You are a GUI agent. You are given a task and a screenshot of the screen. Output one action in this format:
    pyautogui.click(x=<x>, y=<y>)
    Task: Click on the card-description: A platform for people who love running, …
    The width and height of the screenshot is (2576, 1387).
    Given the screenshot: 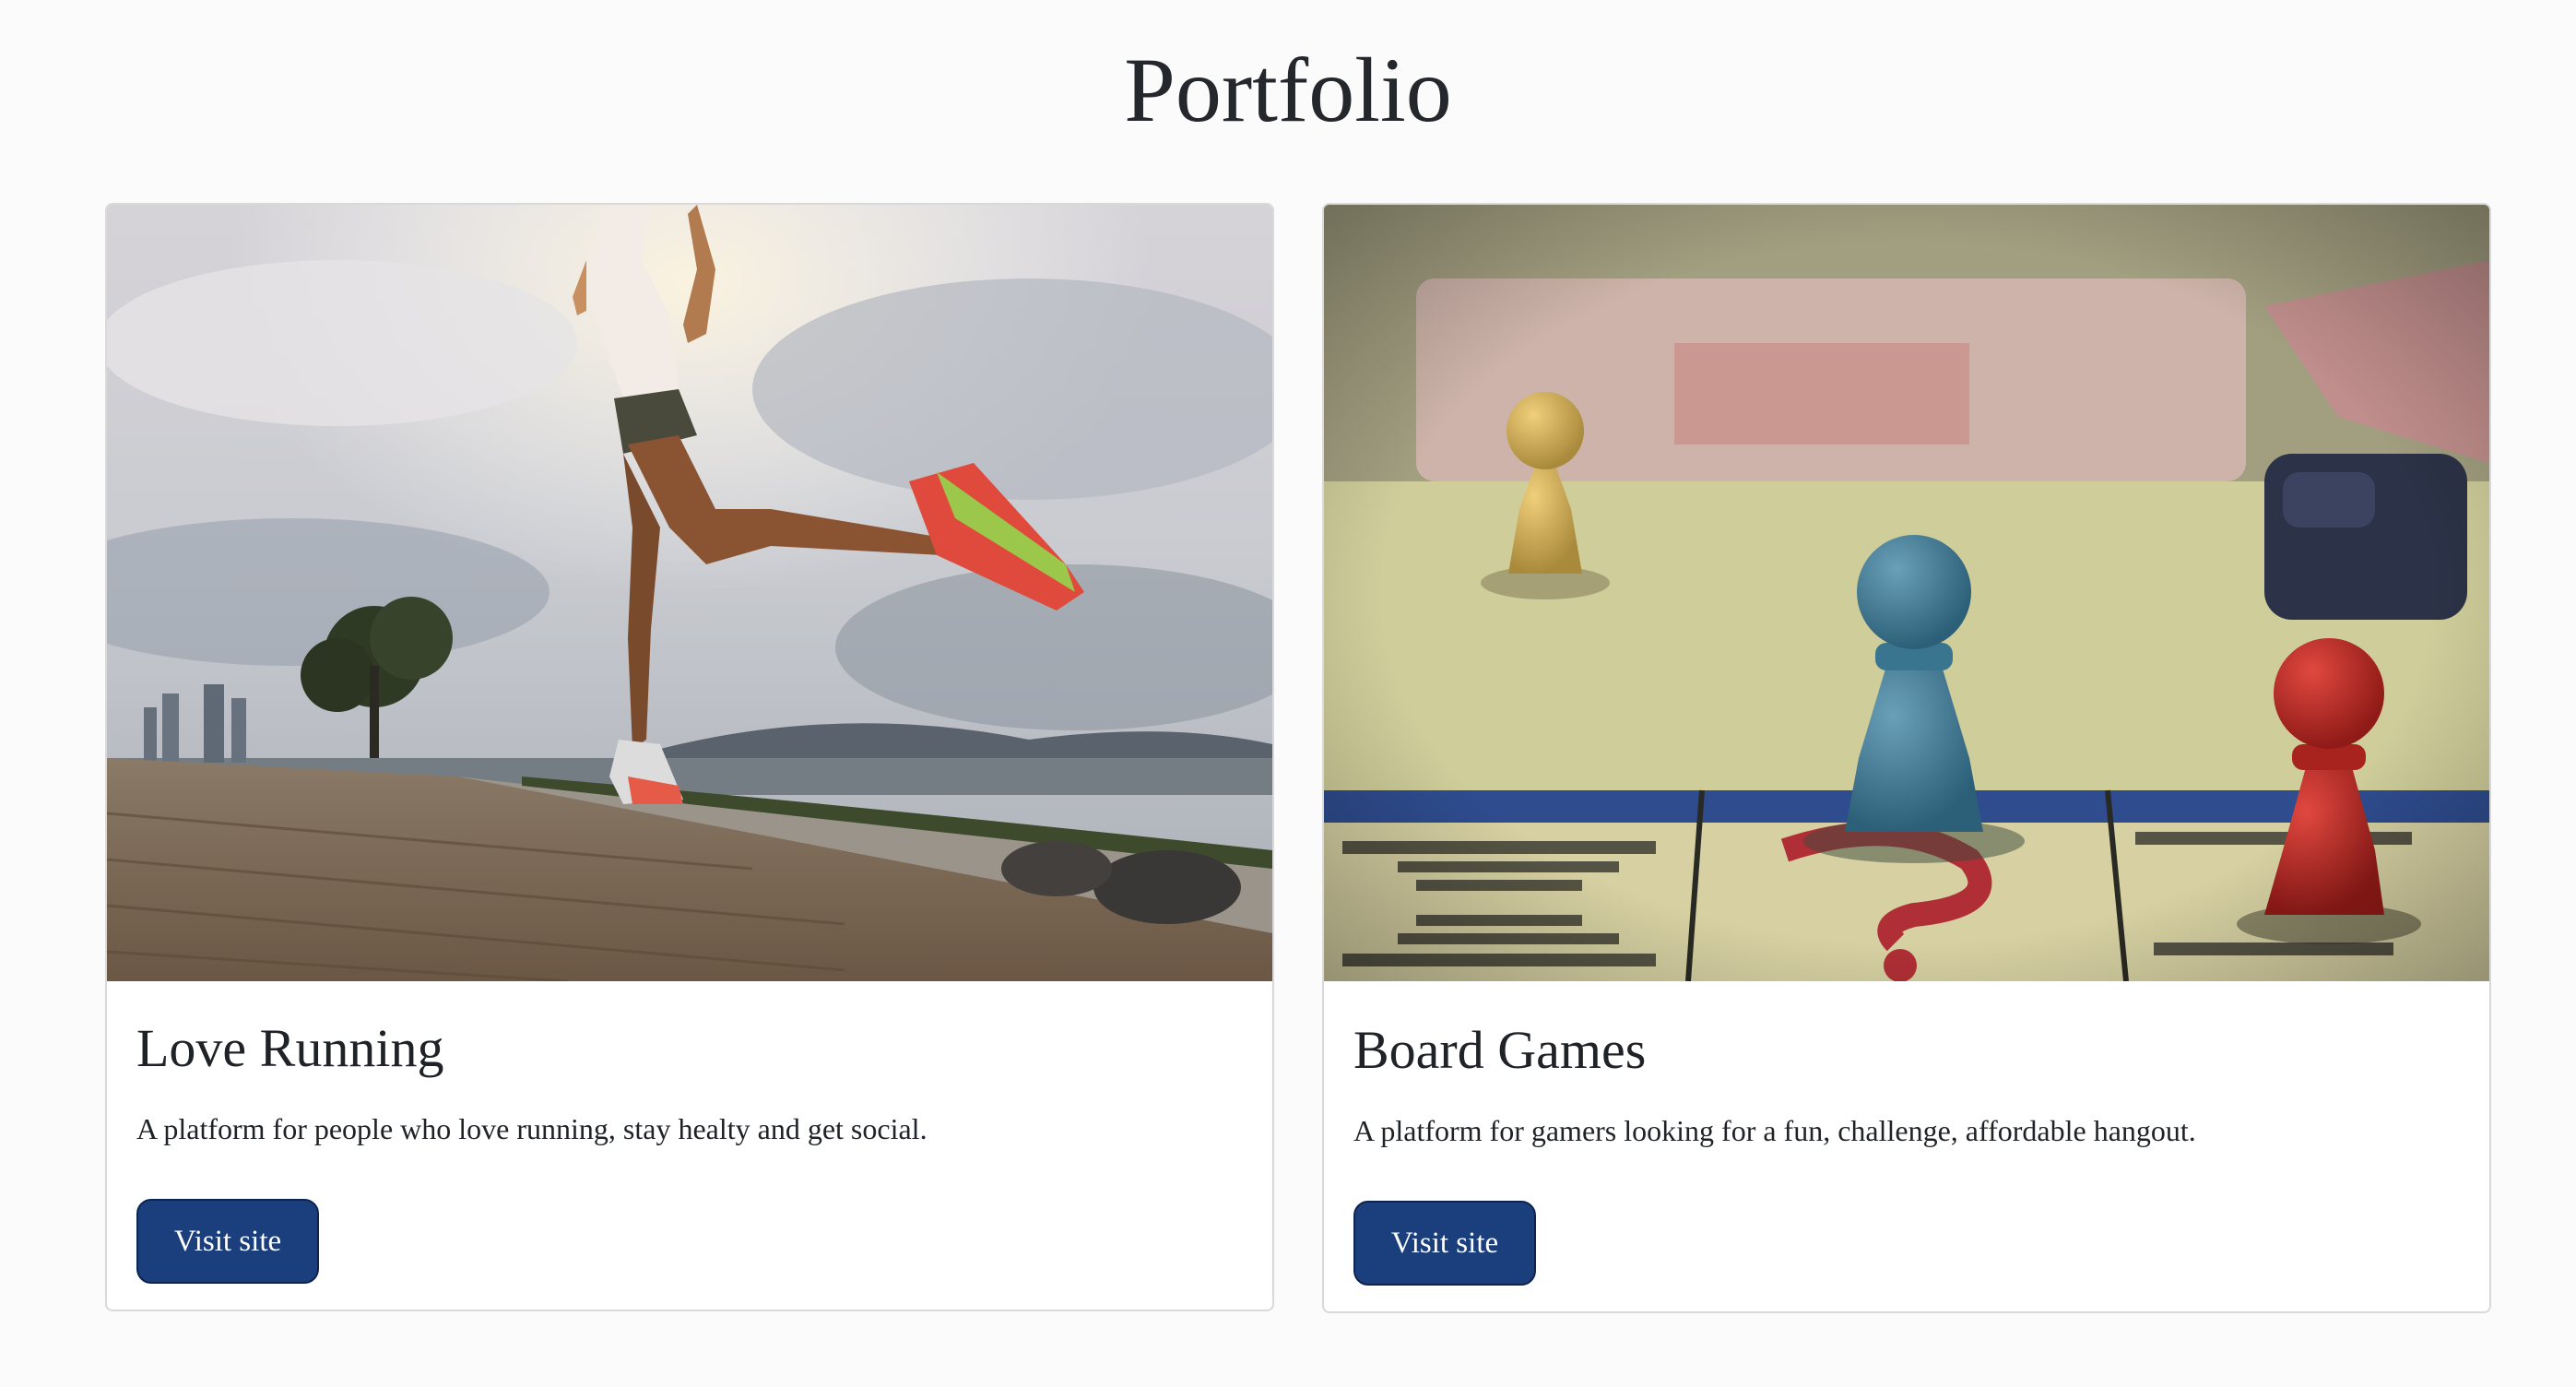 What is the action you would take?
    pyautogui.click(x=532, y=1128)
    